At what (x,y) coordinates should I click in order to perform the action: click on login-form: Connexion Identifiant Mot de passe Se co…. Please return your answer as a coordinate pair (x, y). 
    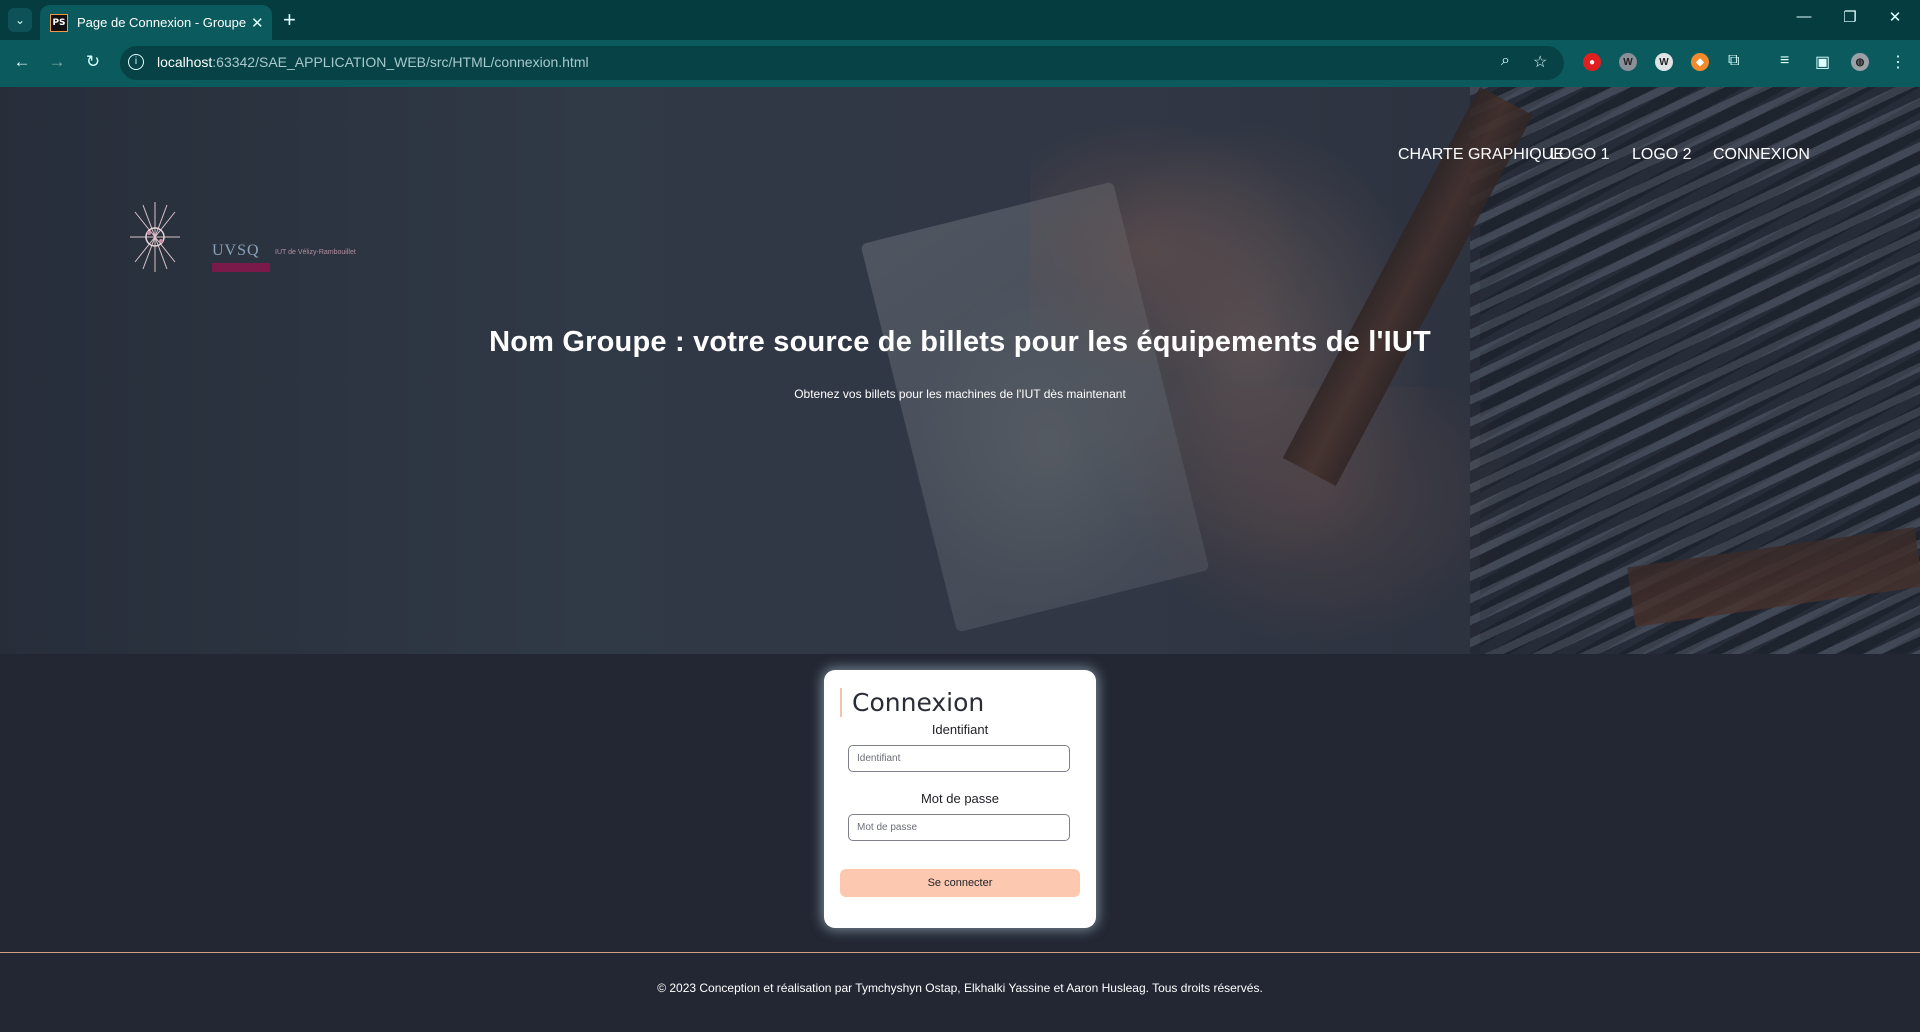
    Looking at the image, I should click on (960, 799).